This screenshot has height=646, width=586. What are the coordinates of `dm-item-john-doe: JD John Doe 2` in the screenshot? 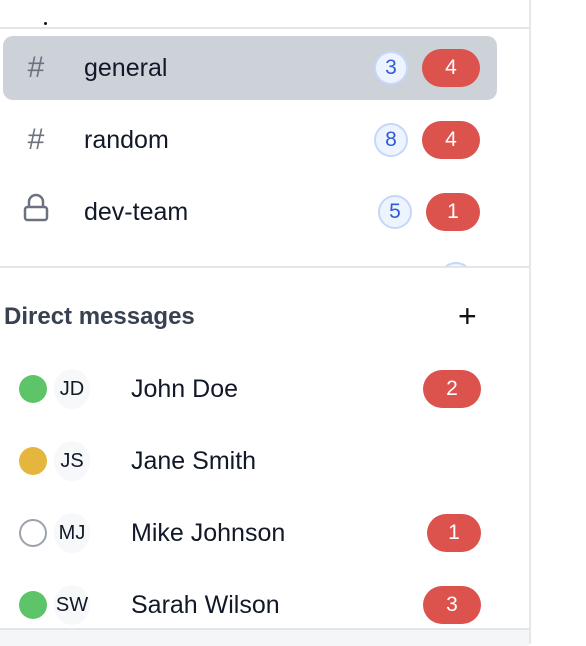 It's located at (264, 389).